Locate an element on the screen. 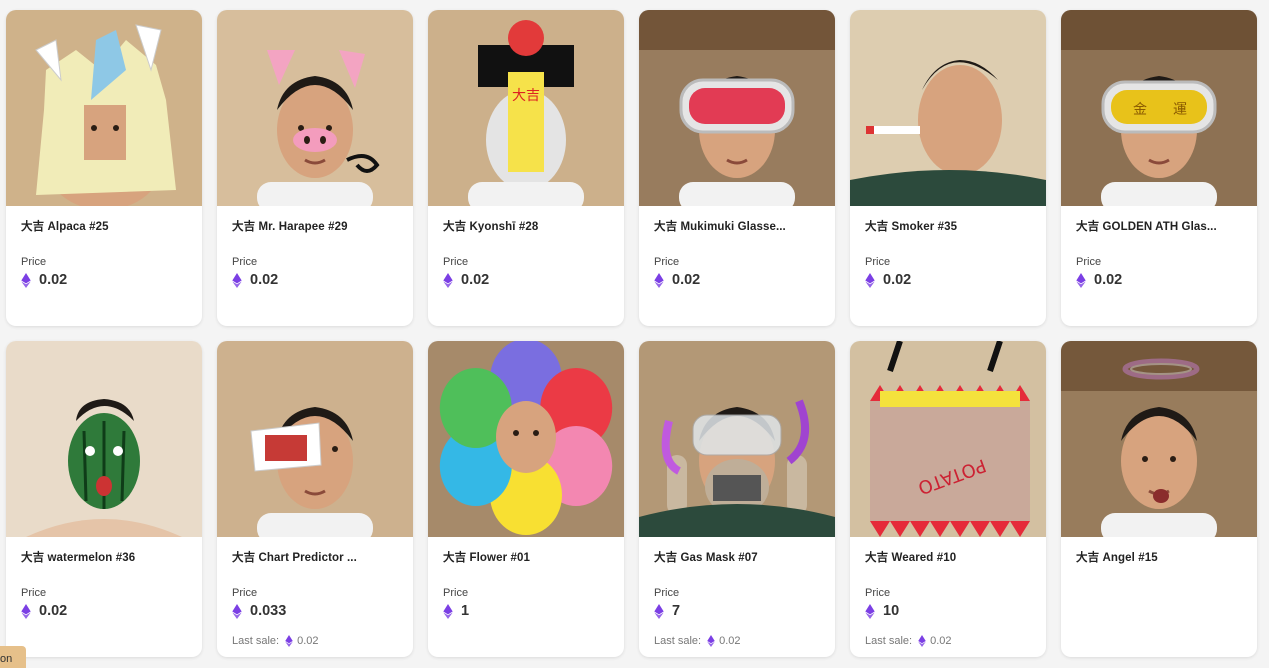  nft-name: 大吉 Smoker #35 is located at coordinates (947, 226).